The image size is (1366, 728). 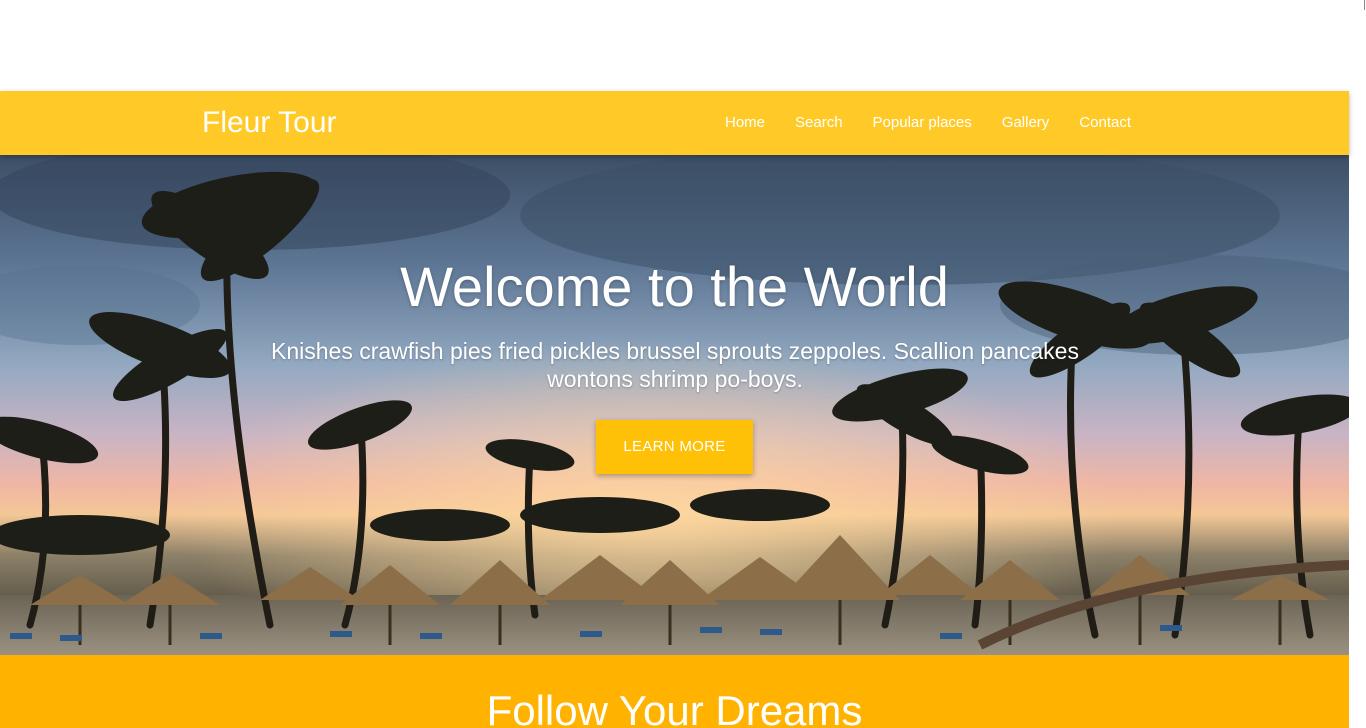 I want to click on section-title: Follow Your Dreams, so click(x=674, y=707).